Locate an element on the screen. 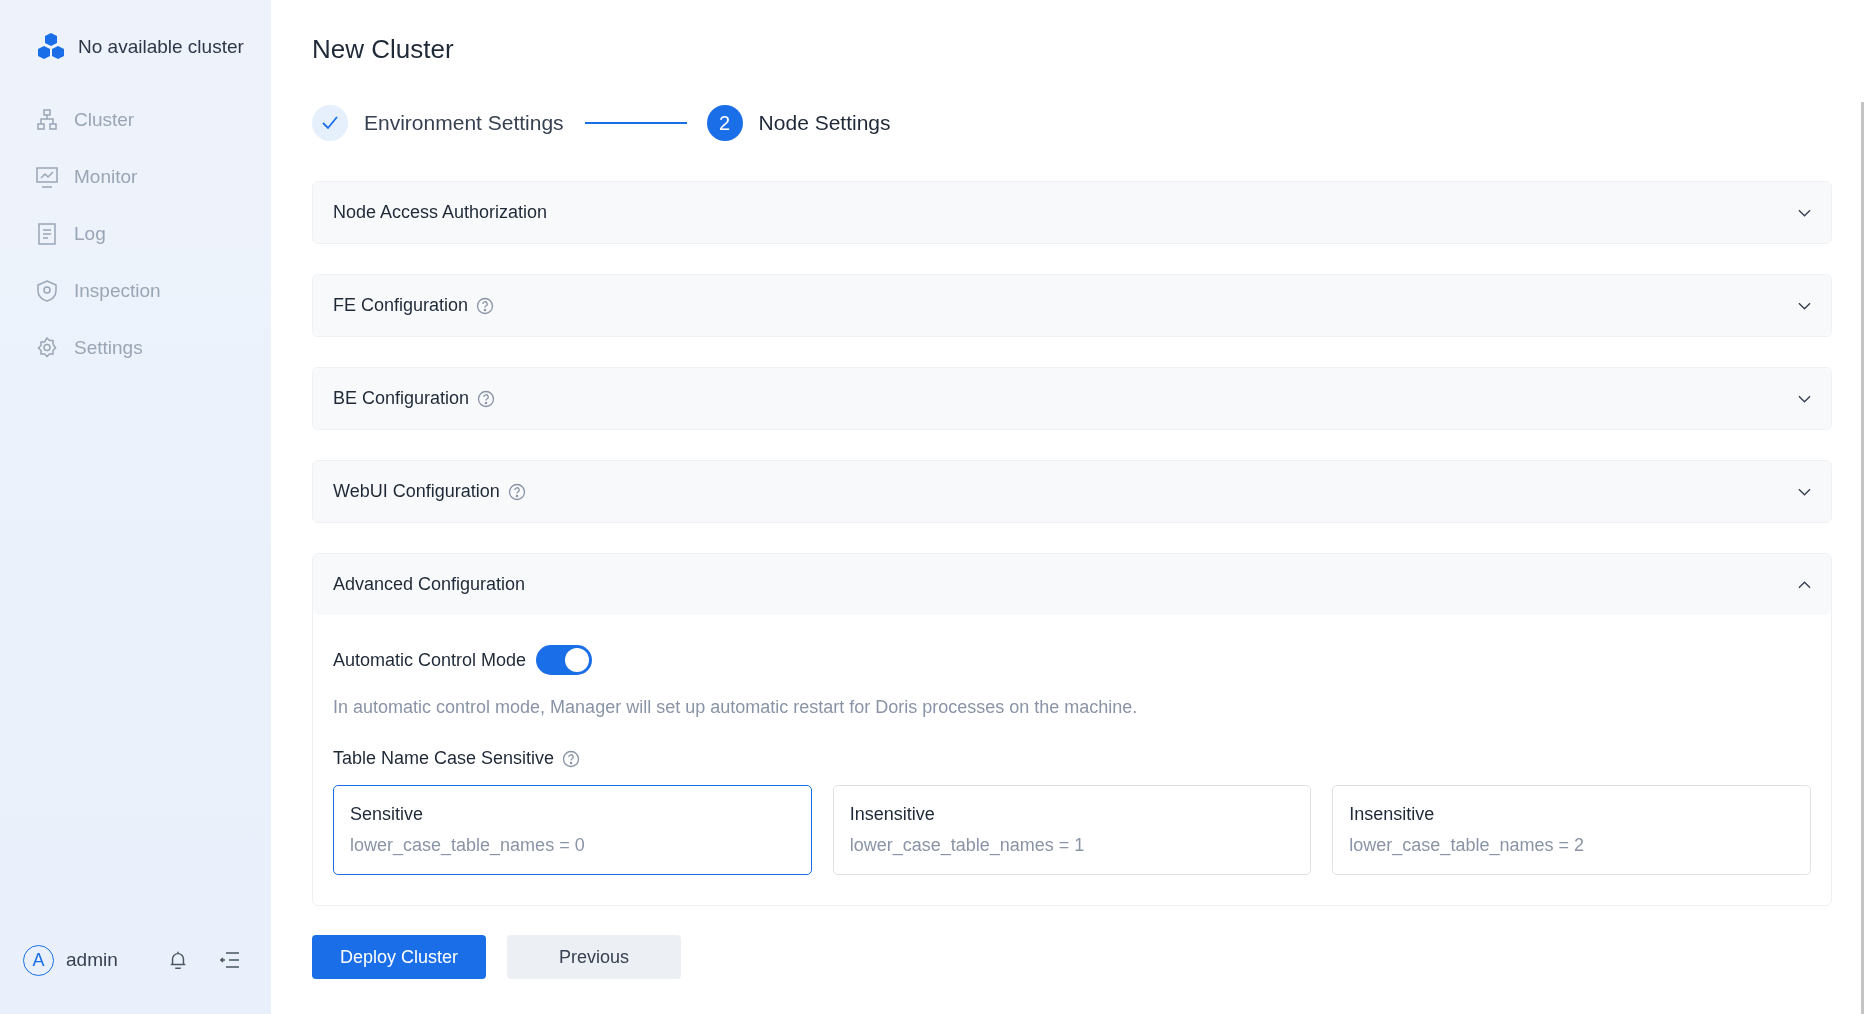 The width and height of the screenshot is (1872, 1014). previous-button: Previous is located at coordinates (594, 957).